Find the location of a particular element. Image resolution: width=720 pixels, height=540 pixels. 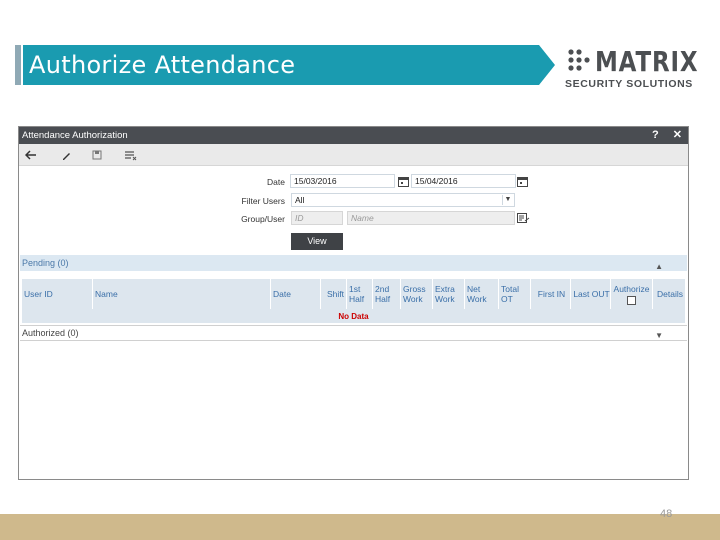

col-net-work: Net Work is located at coordinates (481, 294).